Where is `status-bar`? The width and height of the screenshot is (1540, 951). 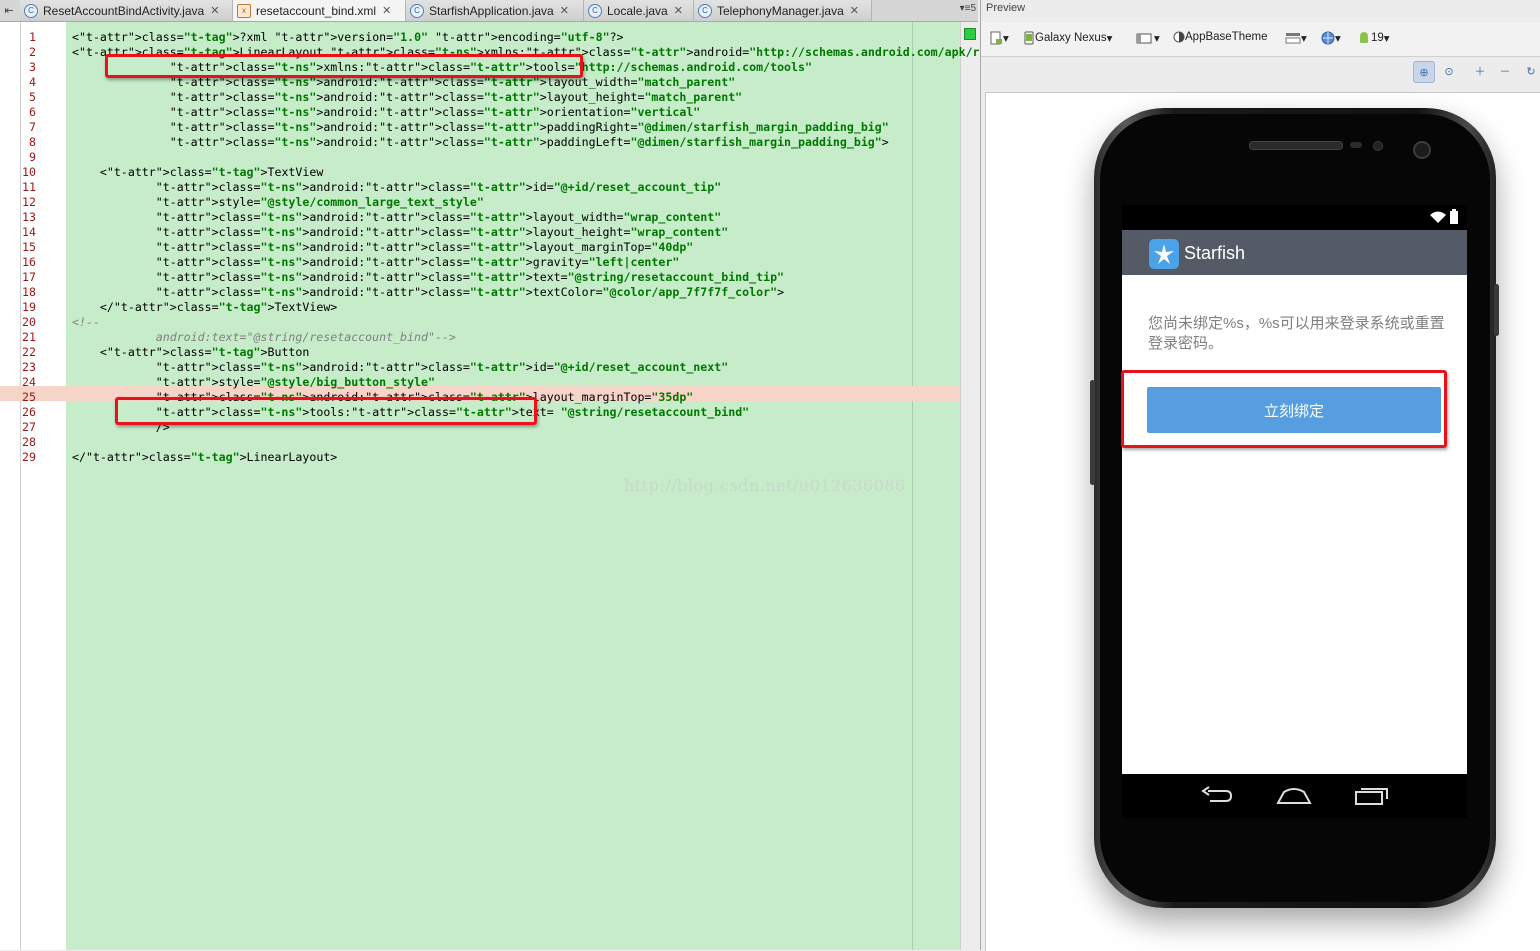 status-bar is located at coordinates (1294, 217).